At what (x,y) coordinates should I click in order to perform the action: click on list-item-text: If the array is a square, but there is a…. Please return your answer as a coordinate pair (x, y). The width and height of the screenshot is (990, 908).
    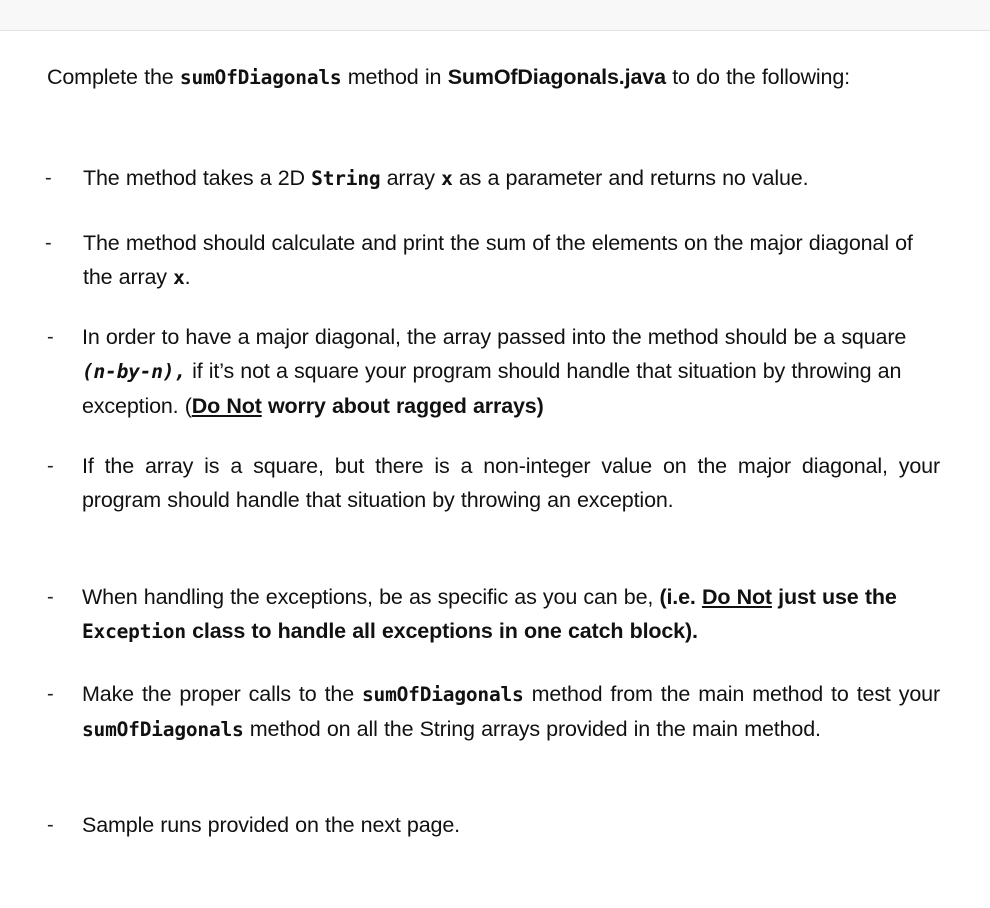
    Looking at the image, I should click on (511, 483).